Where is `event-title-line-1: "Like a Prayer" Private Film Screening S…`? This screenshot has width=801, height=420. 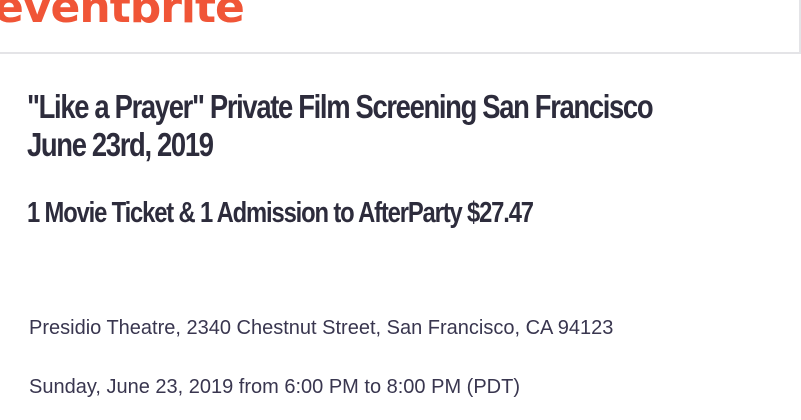
event-title-line-1: "Like a Prayer" Private Film Screening S… is located at coordinates (340, 106).